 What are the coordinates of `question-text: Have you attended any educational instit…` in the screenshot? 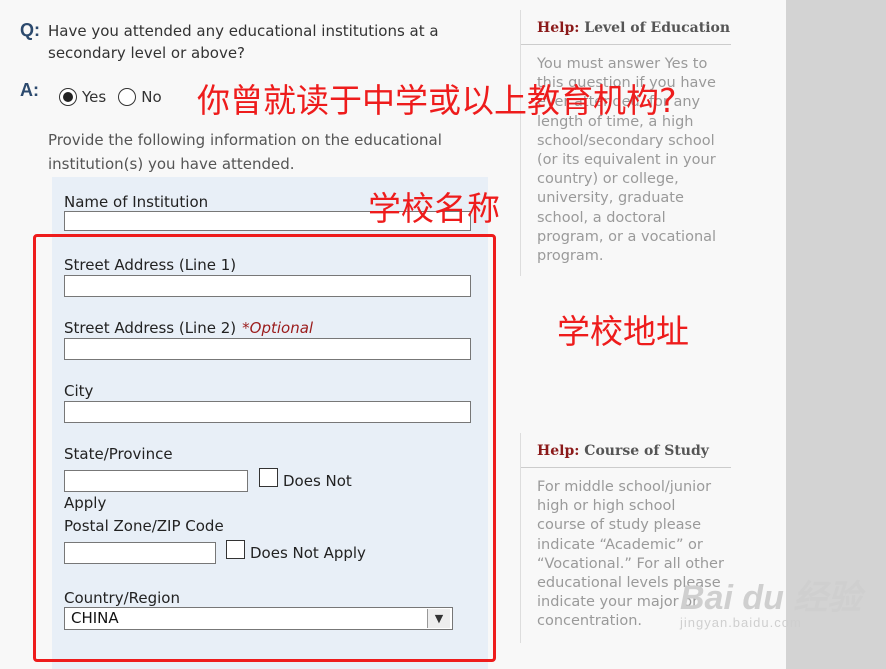 It's located at (243, 42).